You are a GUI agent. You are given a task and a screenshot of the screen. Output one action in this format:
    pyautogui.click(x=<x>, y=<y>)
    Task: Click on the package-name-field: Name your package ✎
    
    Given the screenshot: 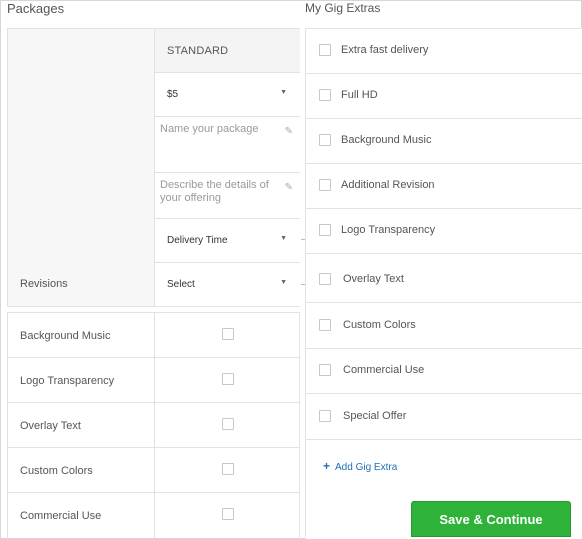 What is the action you would take?
    pyautogui.click(x=227, y=145)
    